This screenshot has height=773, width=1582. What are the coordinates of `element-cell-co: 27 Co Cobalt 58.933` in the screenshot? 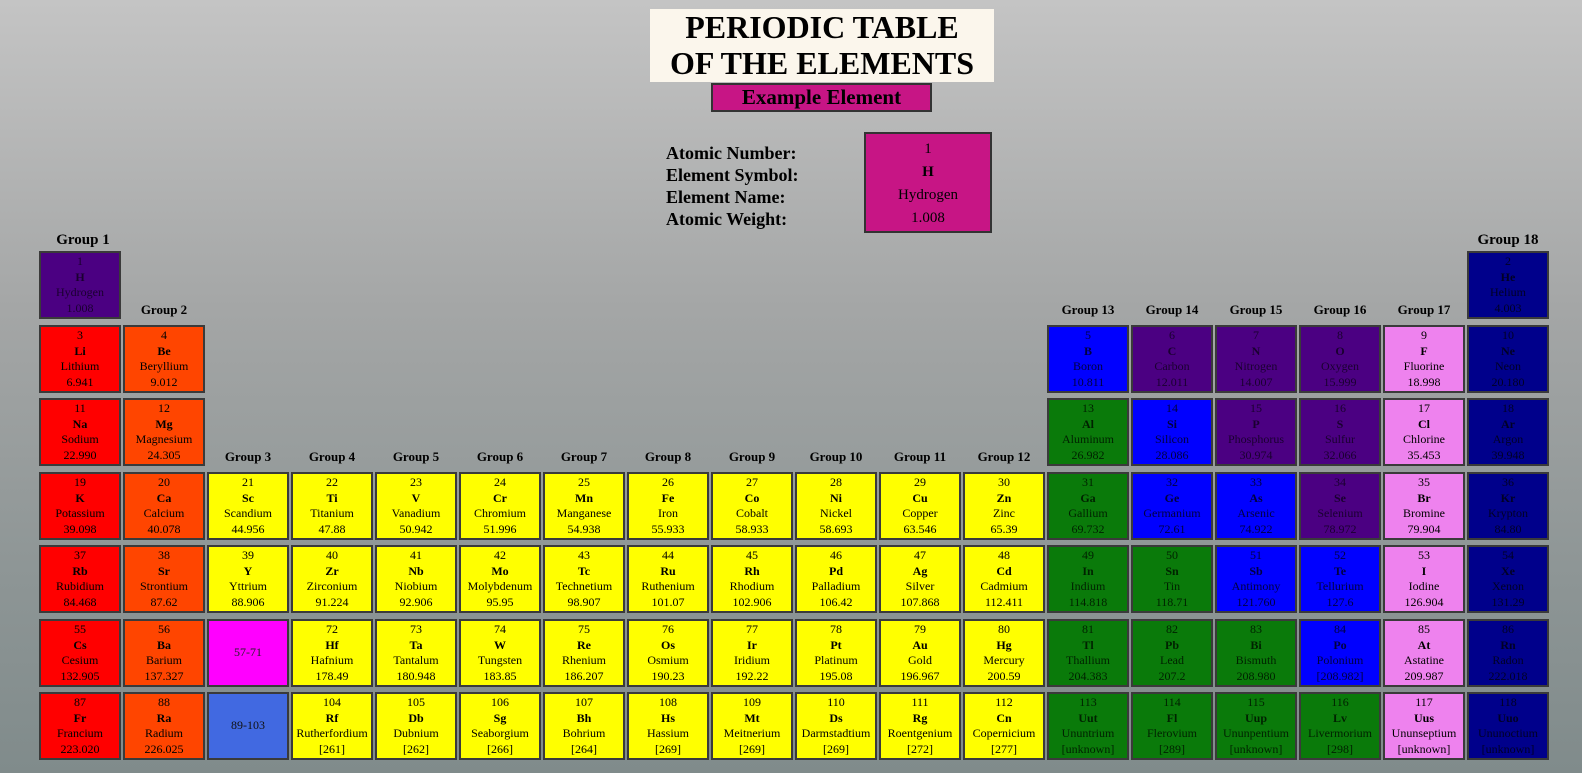 It's located at (752, 506).